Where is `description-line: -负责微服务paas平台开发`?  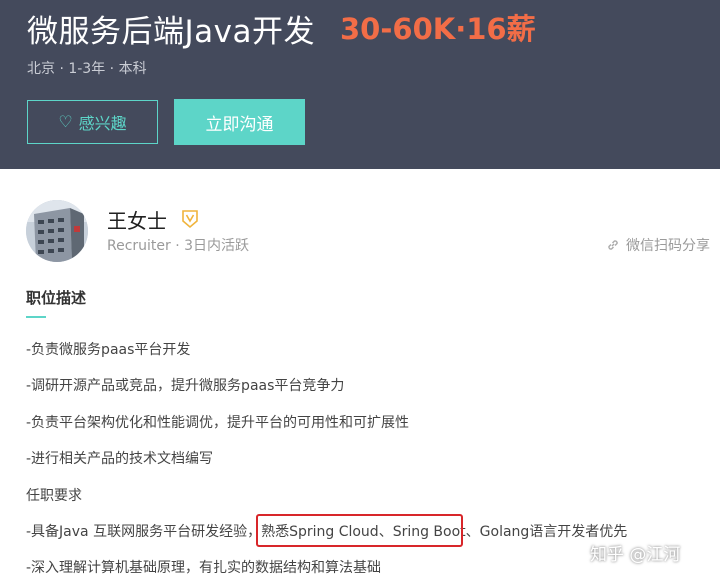 description-line: -负责微服务paas平台开发 is located at coordinates (108, 350).